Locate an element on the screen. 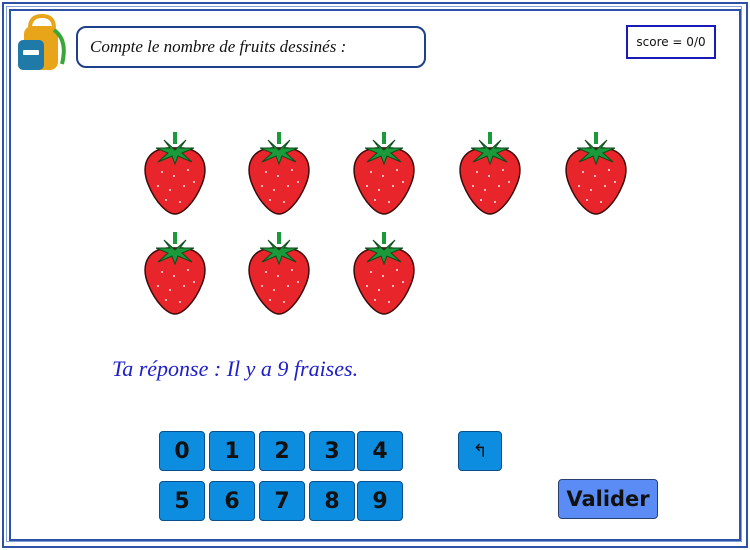 This screenshot has height=550, width=750. backspace-button: ↰ is located at coordinates (480, 451).